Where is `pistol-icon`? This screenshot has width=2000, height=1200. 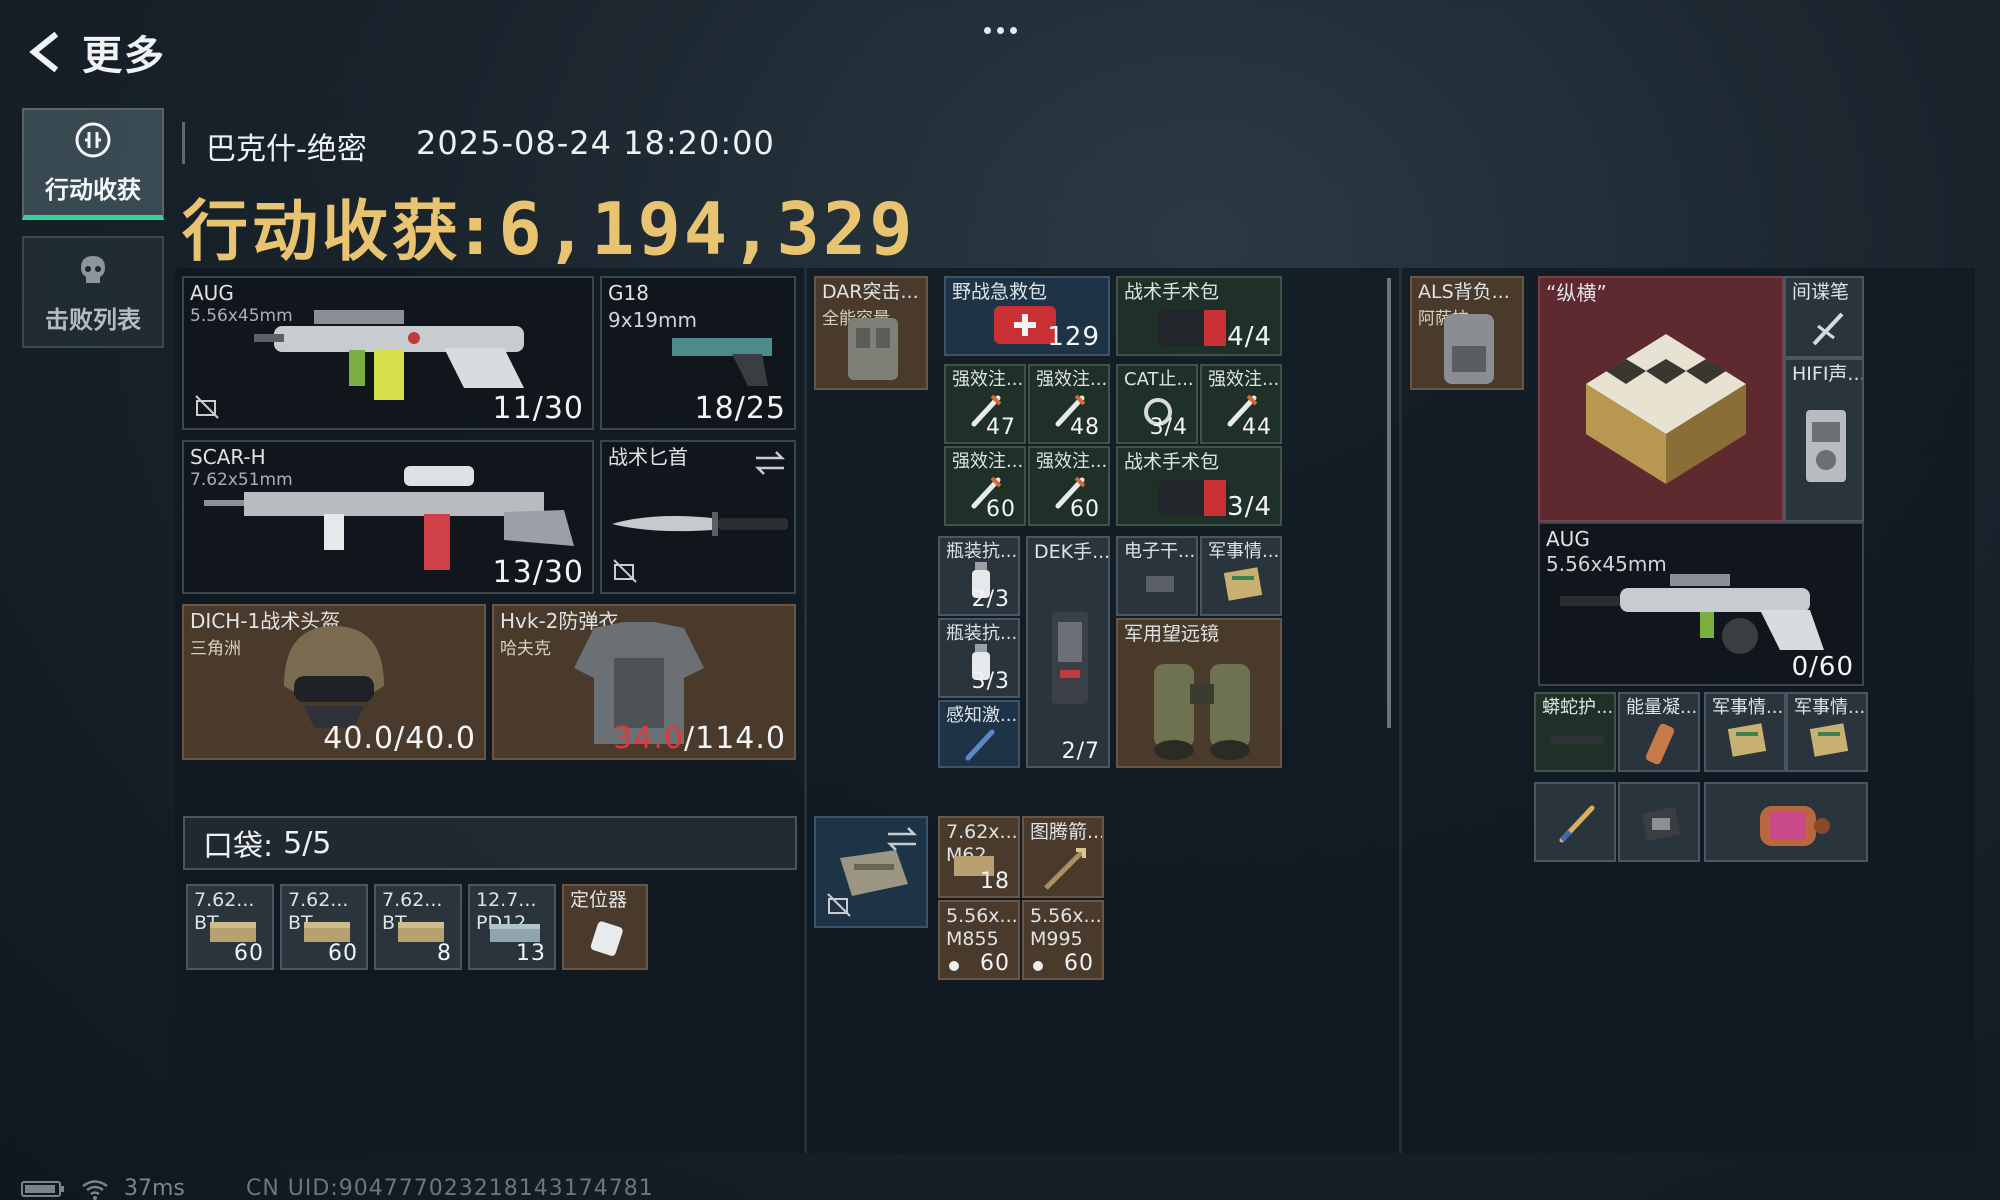 pistol-icon is located at coordinates (722, 362).